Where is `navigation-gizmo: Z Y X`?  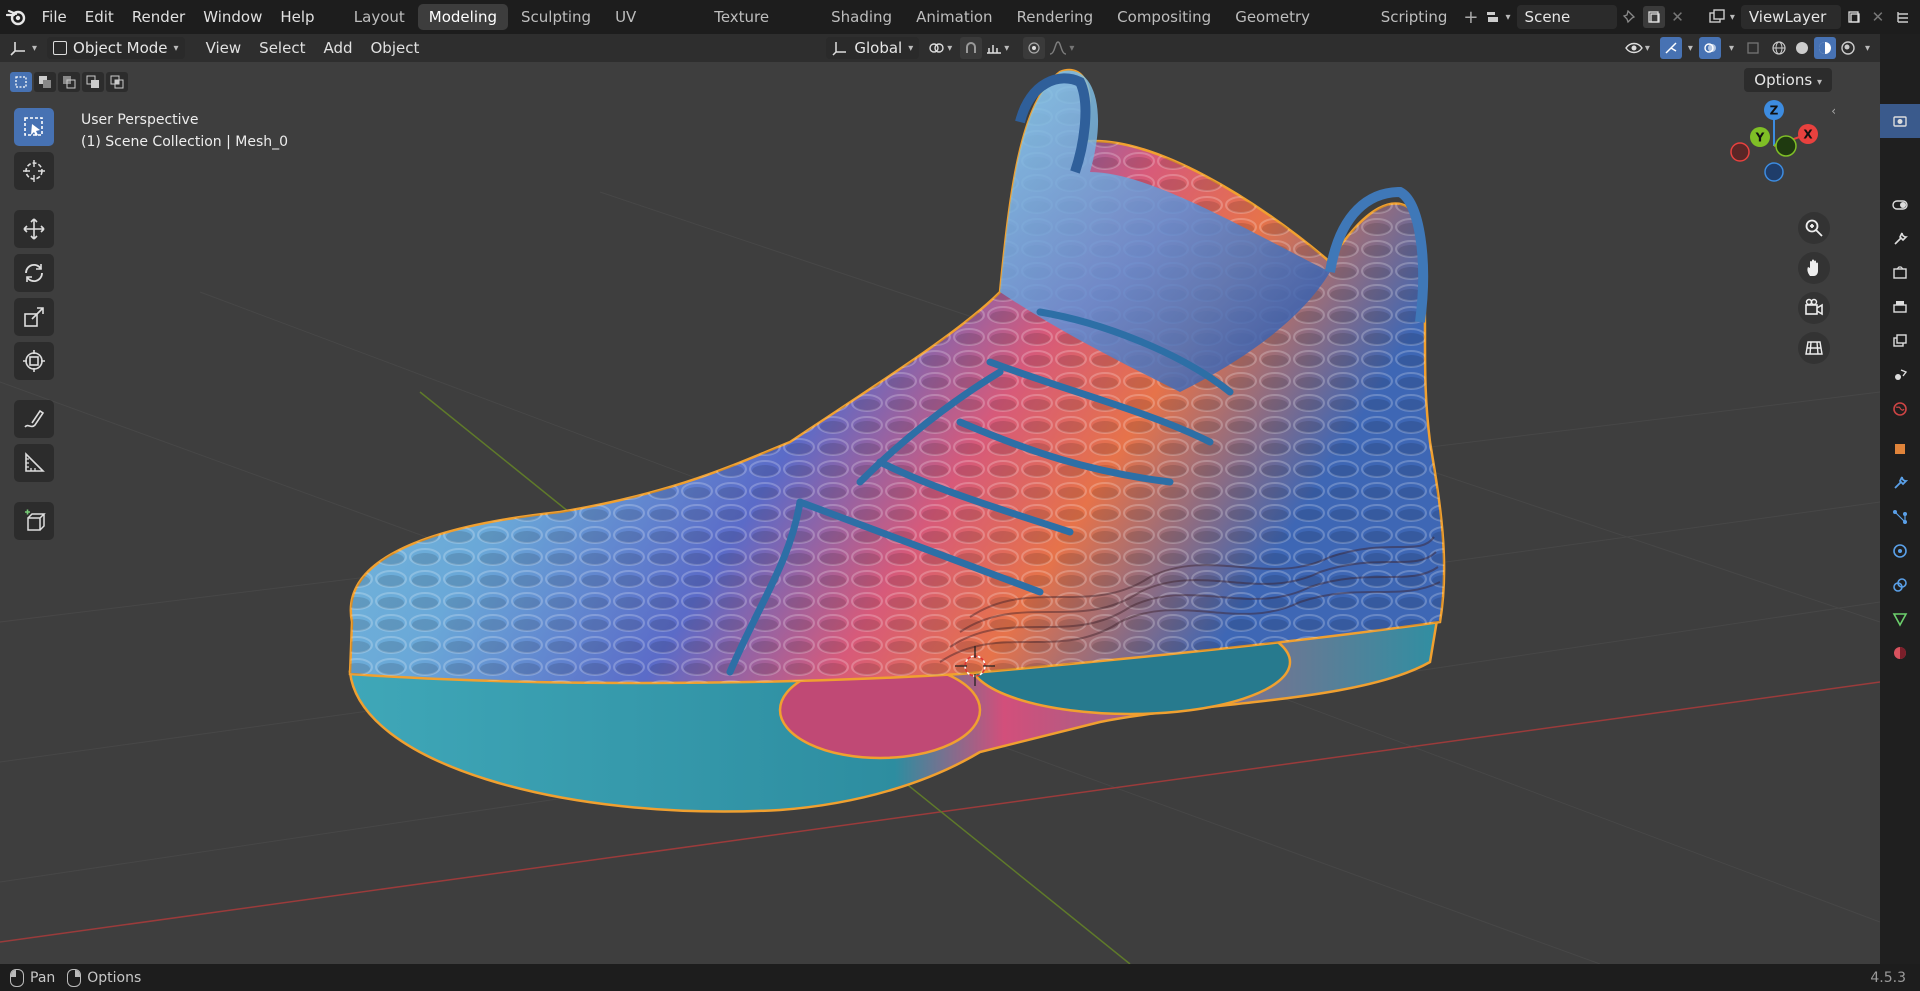 navigation-gizmo: Z Y X is located at coordinates (1777, 145).